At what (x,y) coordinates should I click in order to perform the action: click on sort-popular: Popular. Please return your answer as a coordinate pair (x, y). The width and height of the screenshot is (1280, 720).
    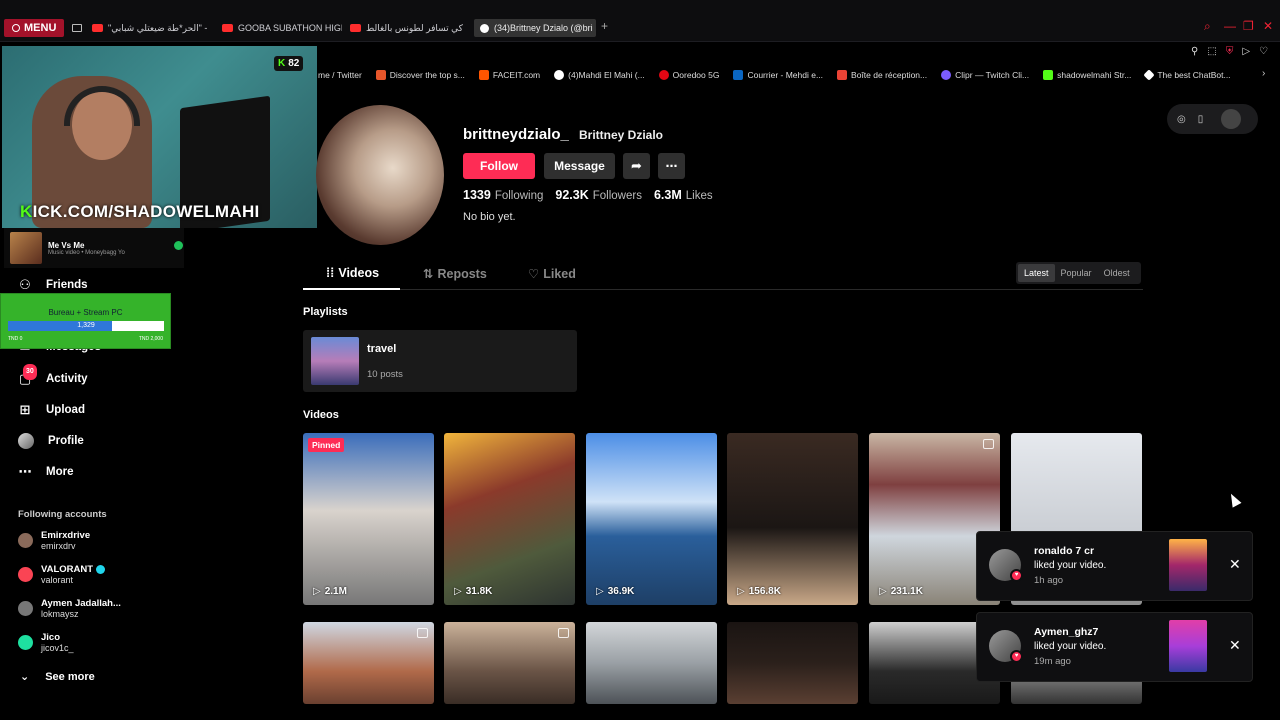
    Looking at the image, I should click on (1076, 273).